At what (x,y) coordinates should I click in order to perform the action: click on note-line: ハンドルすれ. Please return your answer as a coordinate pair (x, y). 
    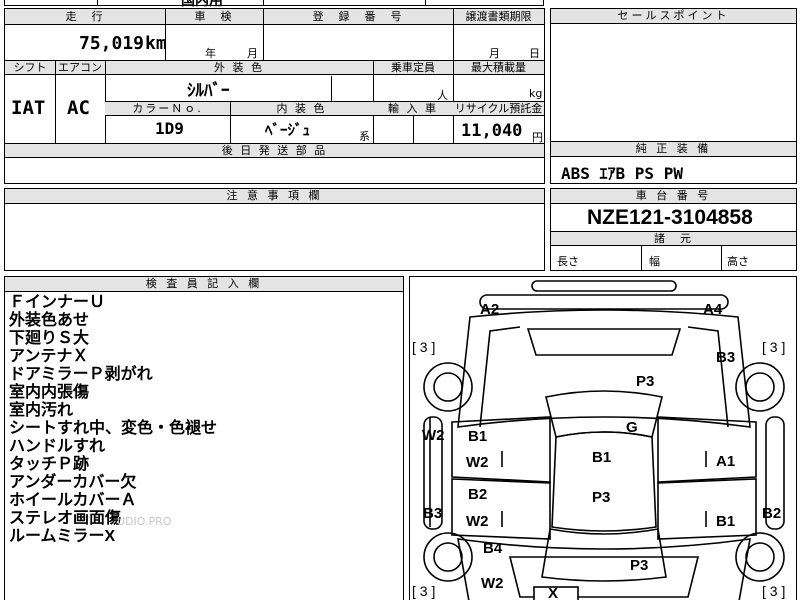
    Looking at the image, I should click on (57, 446).